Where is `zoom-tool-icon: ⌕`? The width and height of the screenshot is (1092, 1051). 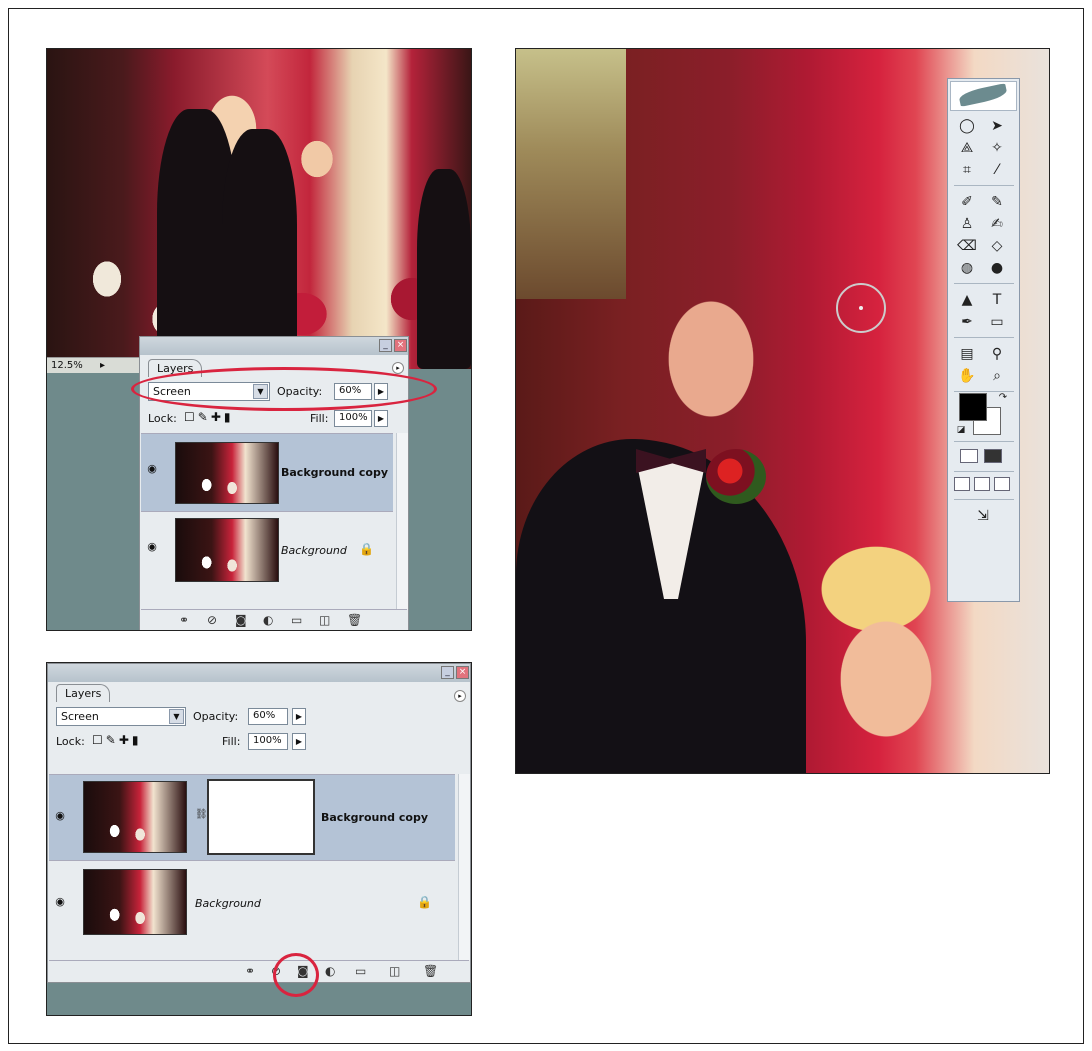 zoom-tool-icon: ⌕ is located at coordinates (997, 376).